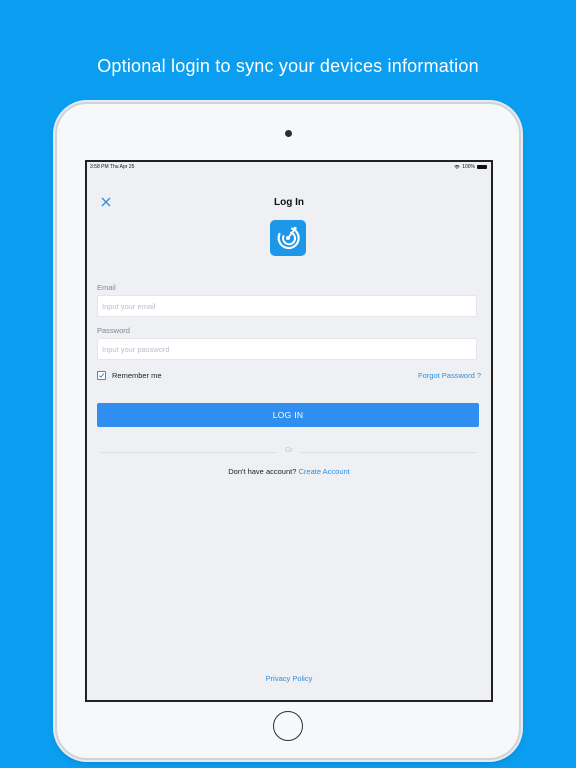  Describe the element at coordinates (289, 678) in the screenshot. I see `privacy-policy-link: Privacy Policy` at that location.